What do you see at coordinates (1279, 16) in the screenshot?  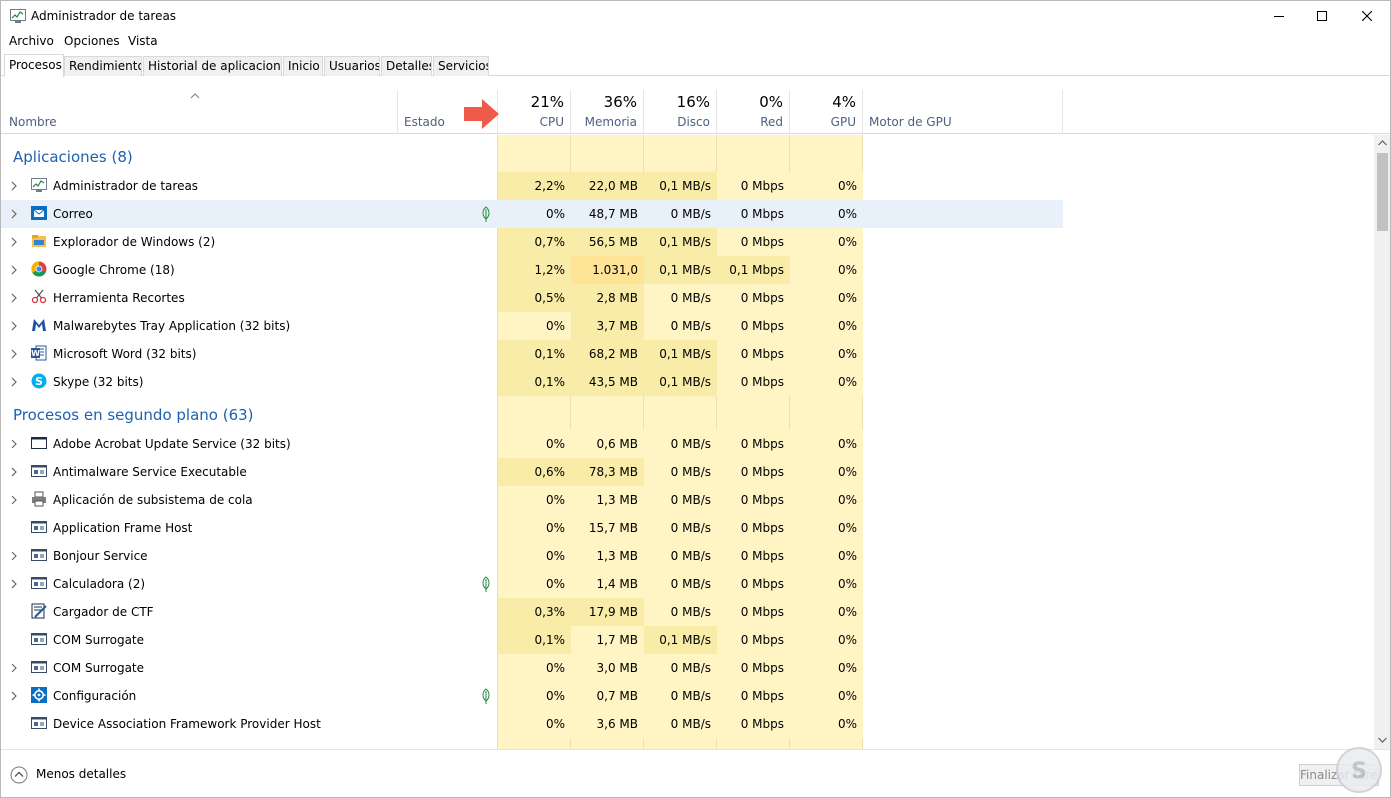 I see `minimize-button` at bounding box center [1279, 16].